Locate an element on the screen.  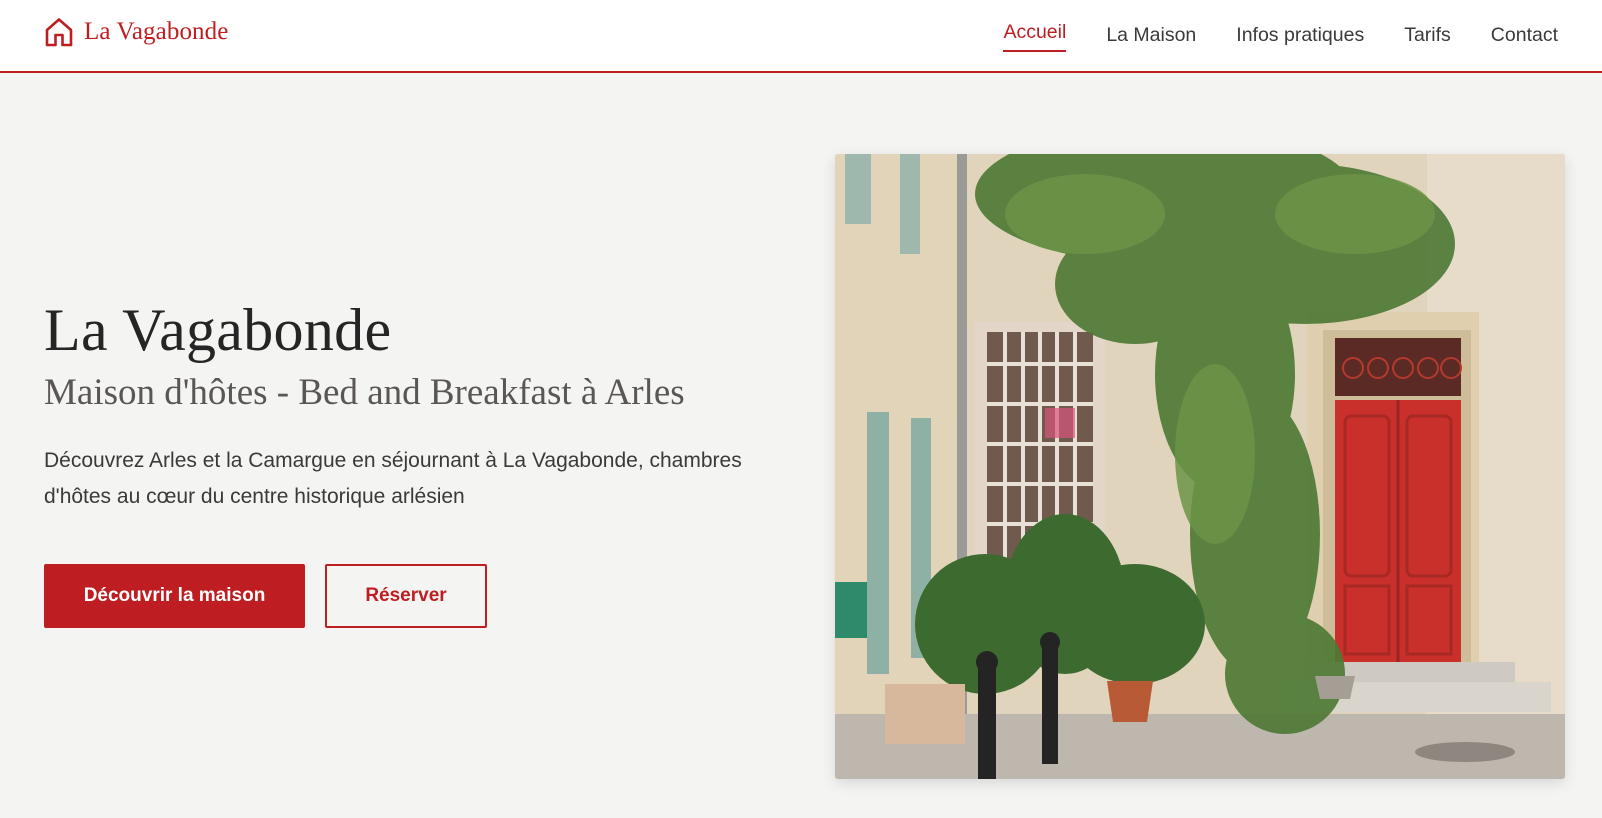
nav-item-infos-pratiques: Infos pratiques is located at coordinates (1300, 35).